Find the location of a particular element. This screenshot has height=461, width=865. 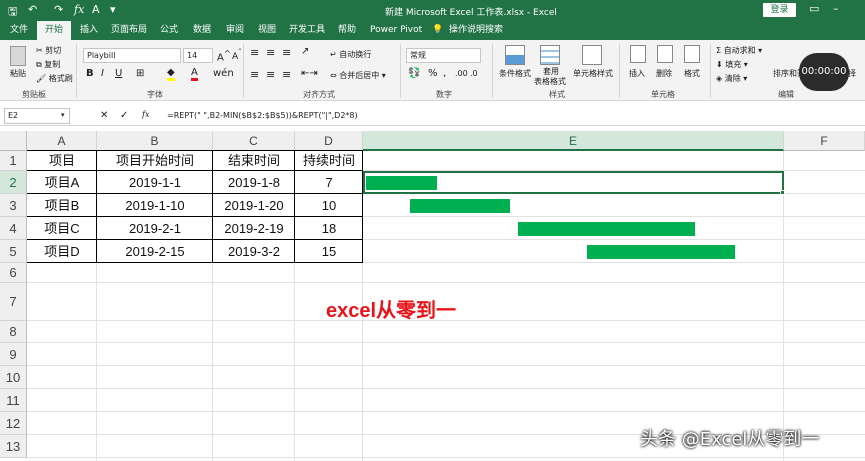

row-header: 10 is located at coordinates (13, 377).